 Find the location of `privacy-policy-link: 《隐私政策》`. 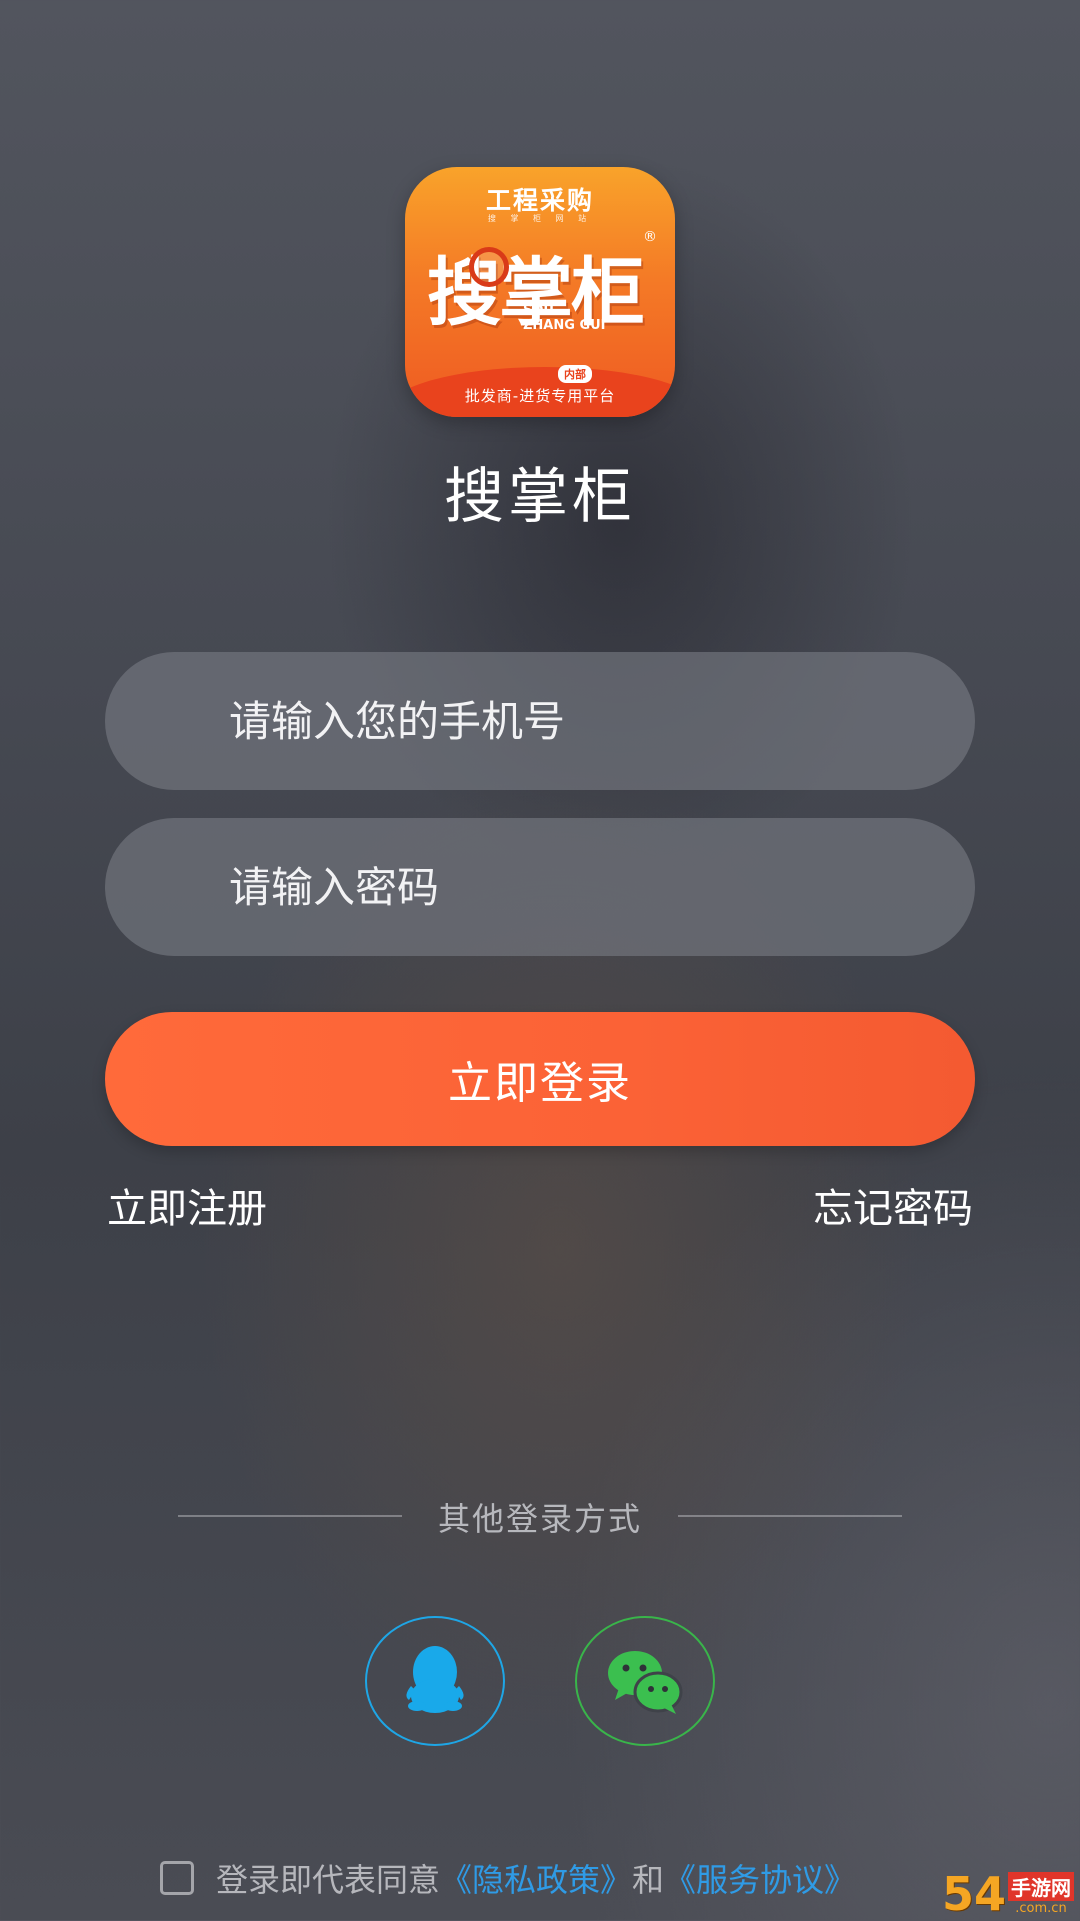

privacy-policy-link: 《隐私政策》 is located at coordinates (536, 1878).